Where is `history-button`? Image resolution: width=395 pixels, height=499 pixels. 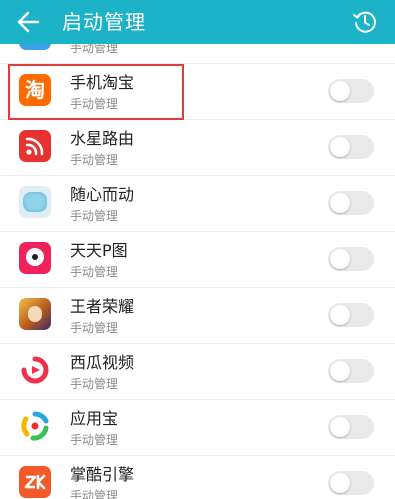
history-button is located at coordinates (365, 22).